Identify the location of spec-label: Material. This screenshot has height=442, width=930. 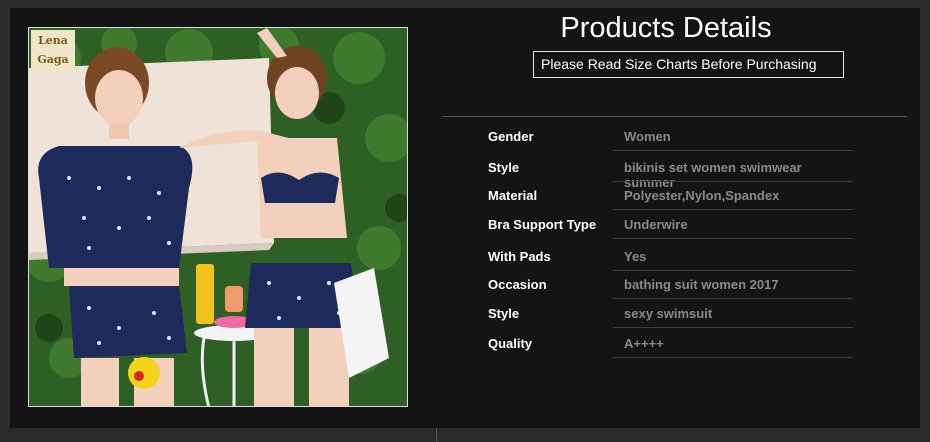
(513, 195).